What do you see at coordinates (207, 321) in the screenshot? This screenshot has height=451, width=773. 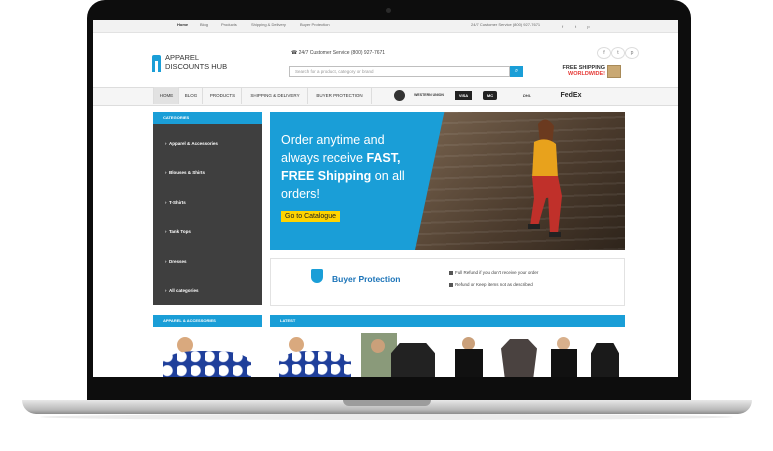 I see `apparel-accessories-heading: APPAREL & ACCESSORIES` at bounding box center [207, 321].